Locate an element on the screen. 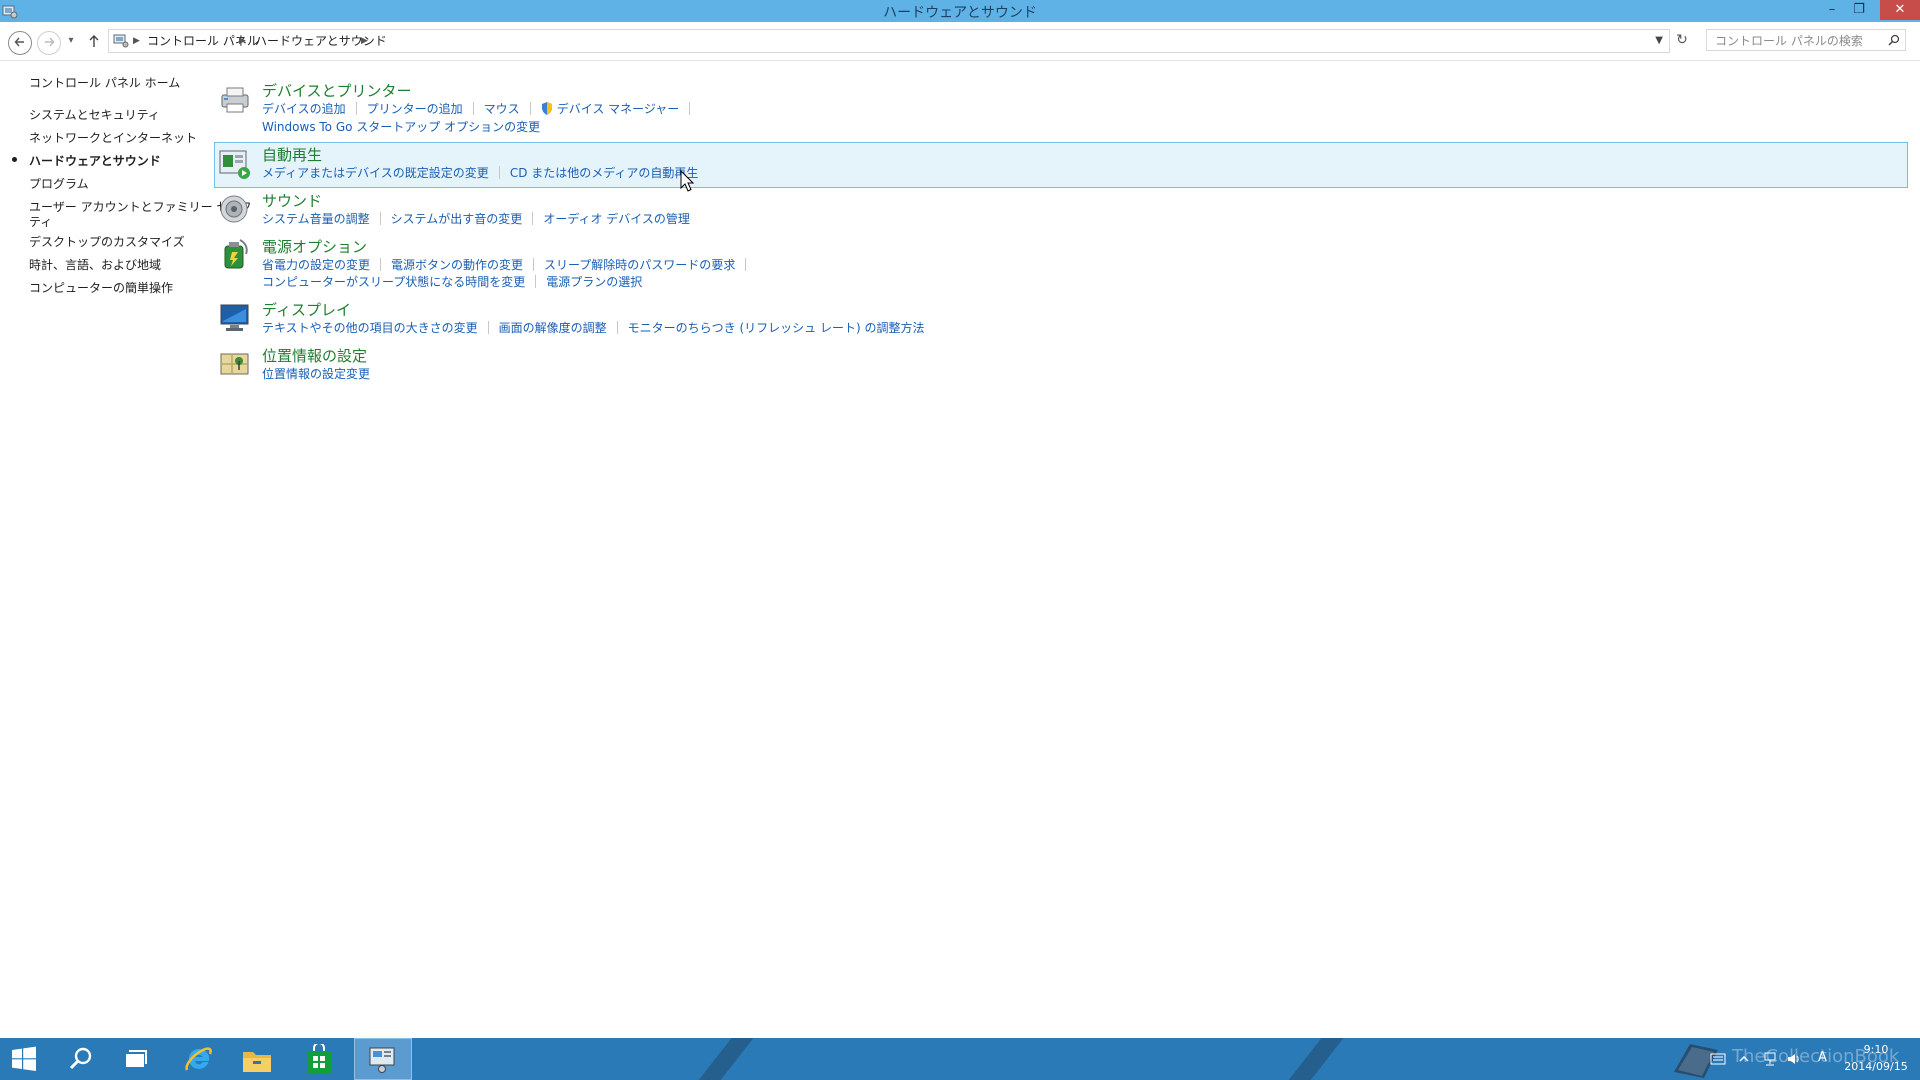 This screenshot has width=1920, height=1080. link-add-device: デバイスの追加 is located at coordinates (304, 108).